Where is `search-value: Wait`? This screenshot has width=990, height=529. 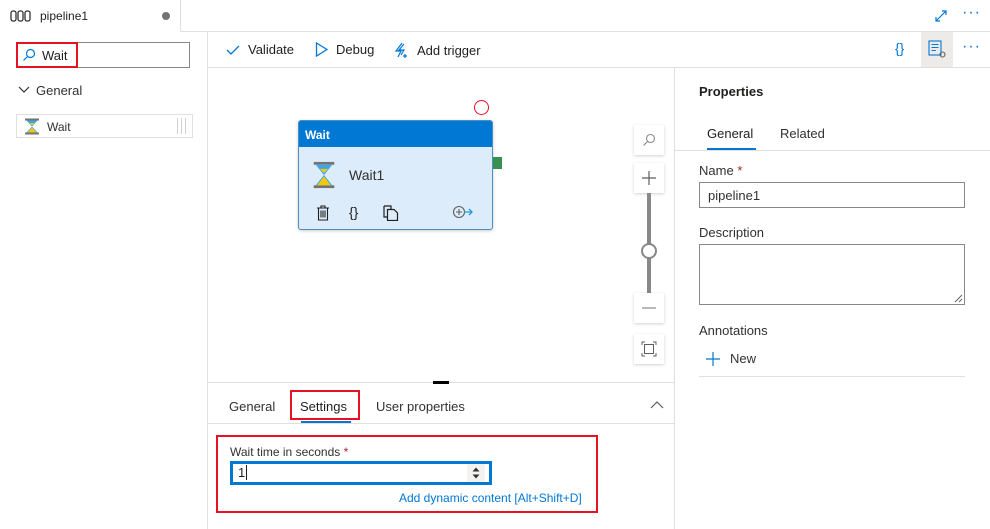
search-value: Wait is located at coordinates (55, 55).